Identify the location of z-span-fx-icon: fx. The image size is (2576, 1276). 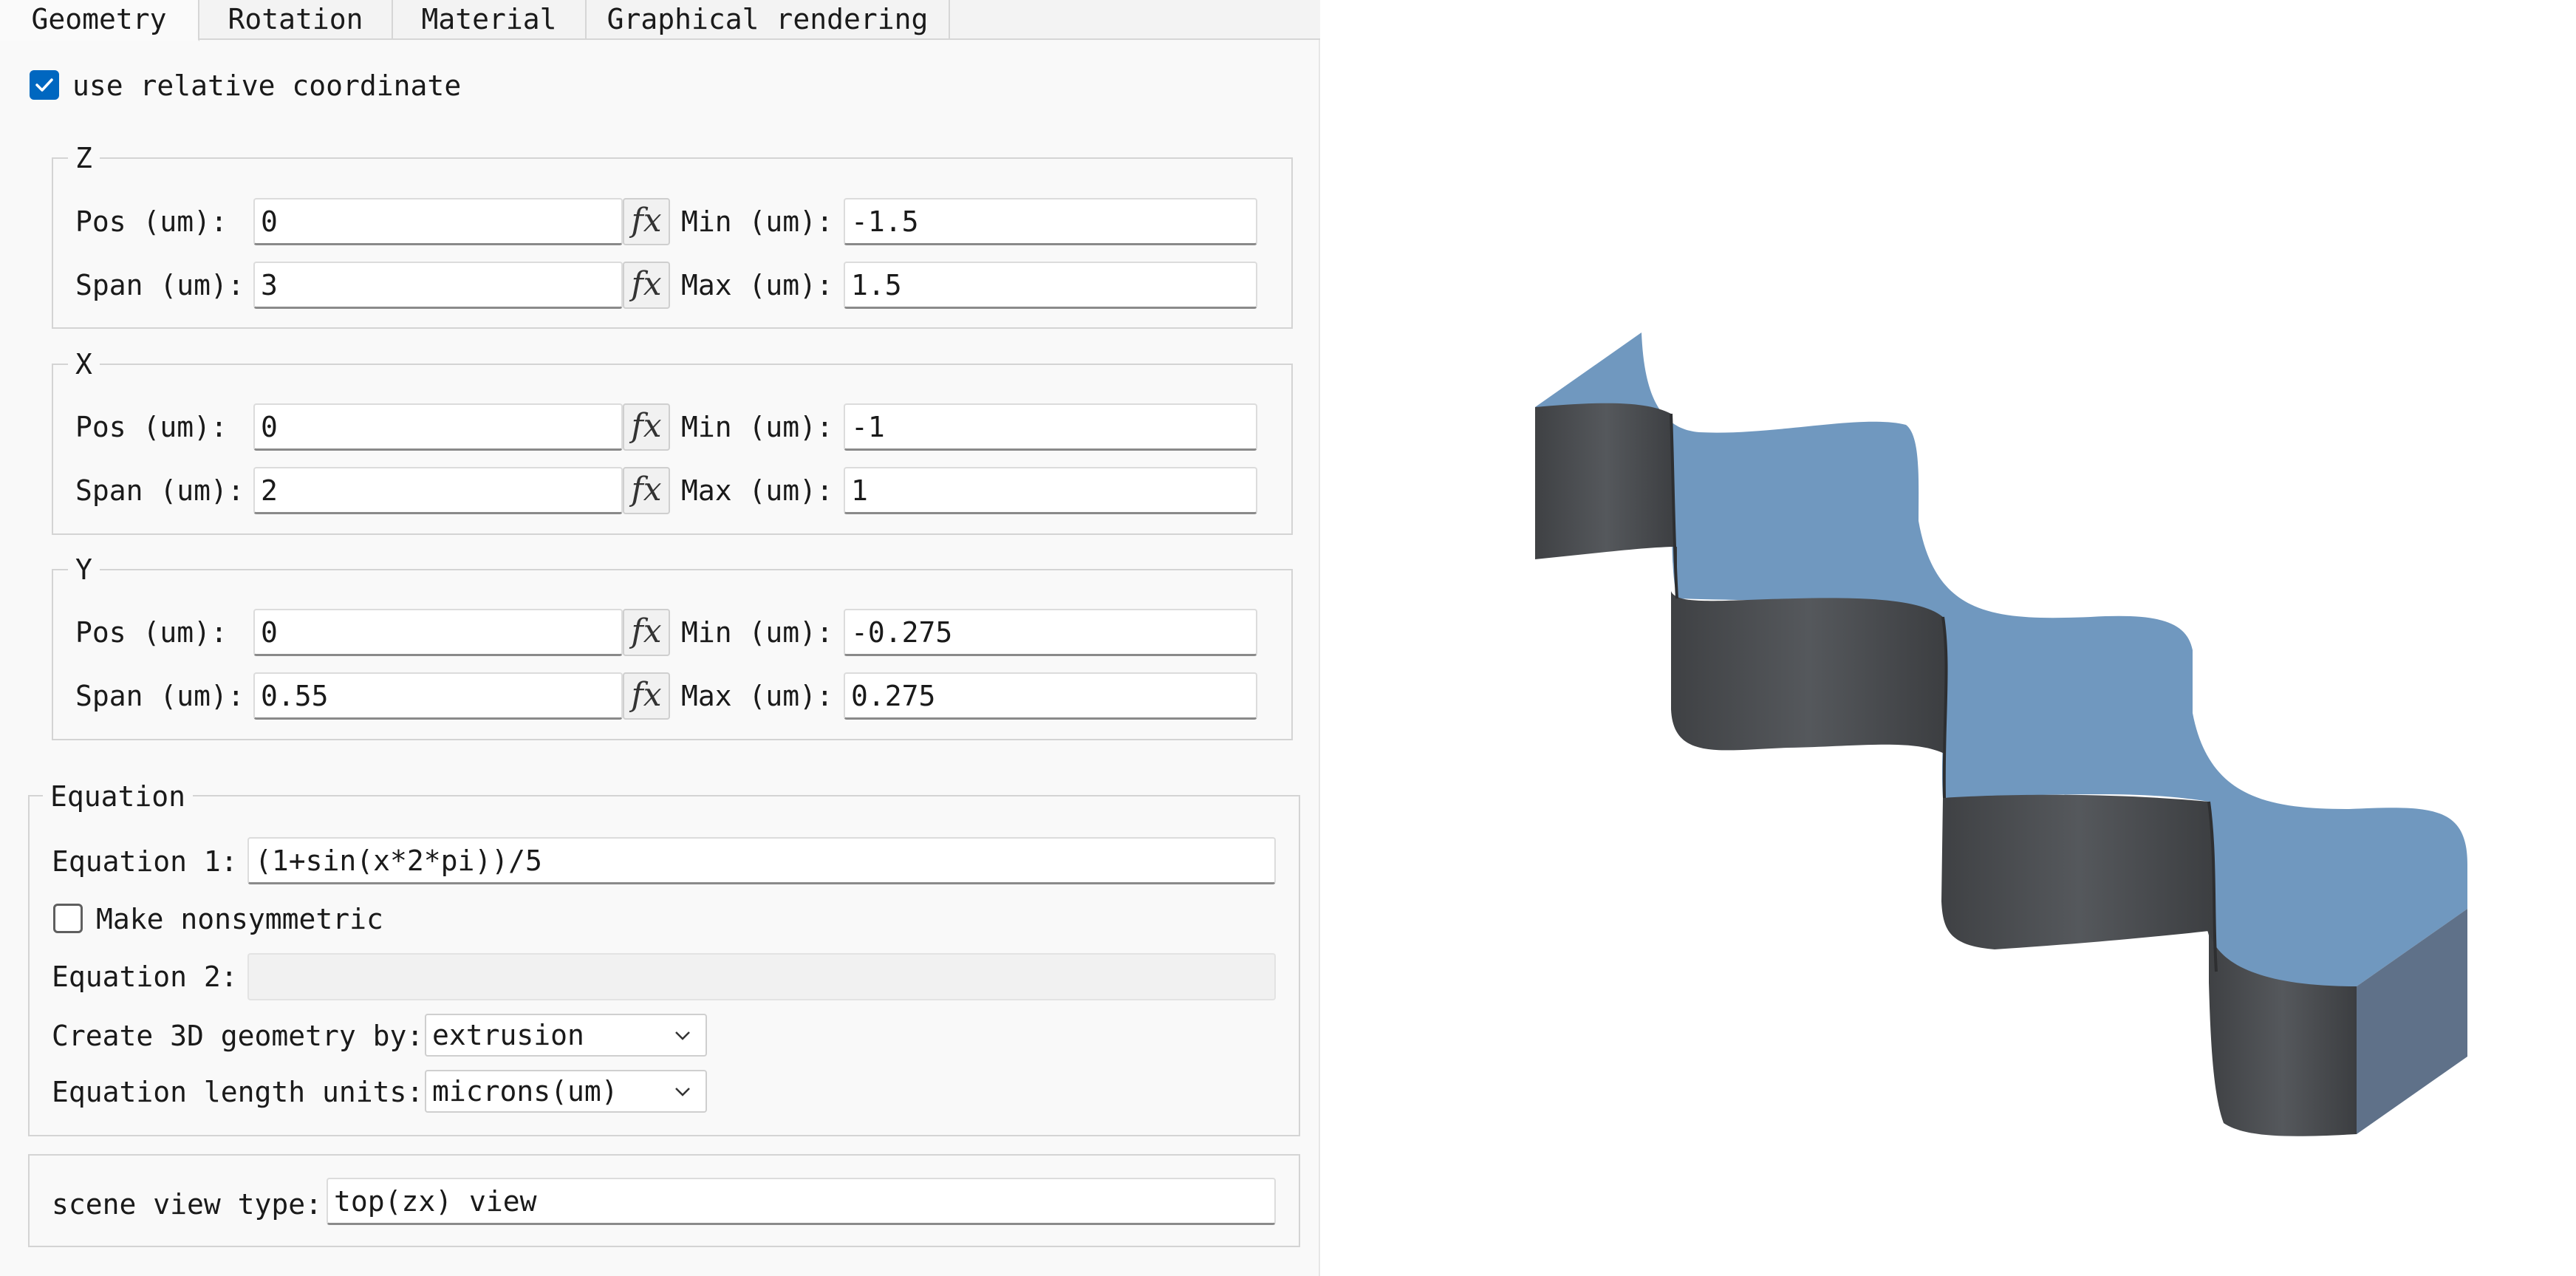
(646, 285).